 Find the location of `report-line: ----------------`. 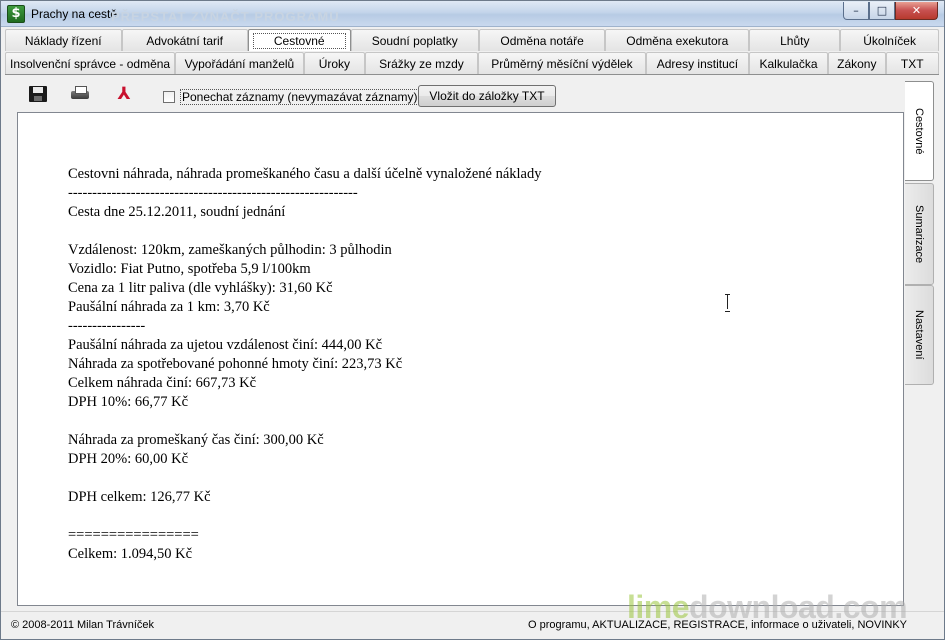

report-line: ---------------- is located at coordinates (107, 326).